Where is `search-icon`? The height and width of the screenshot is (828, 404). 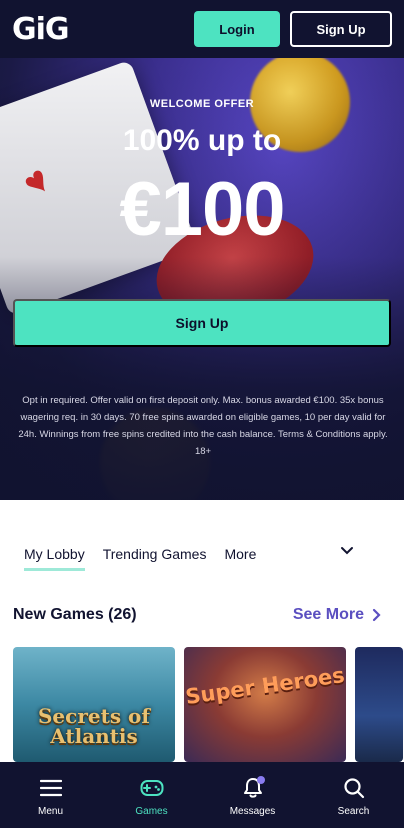 search-icon is located at coordinates (354, 788).